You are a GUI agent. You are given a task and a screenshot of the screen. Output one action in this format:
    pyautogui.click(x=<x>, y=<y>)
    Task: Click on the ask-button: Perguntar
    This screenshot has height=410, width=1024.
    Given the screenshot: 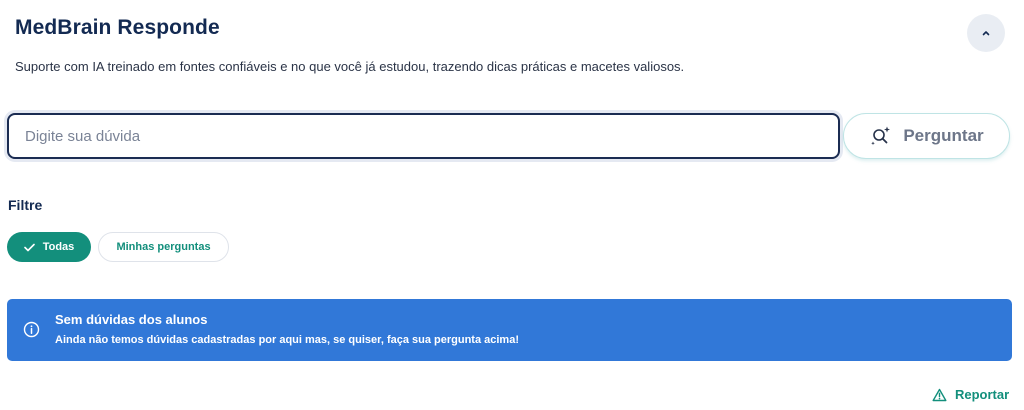 What is the action you would take?
    pyautogui.click(x=926, y=136)
    